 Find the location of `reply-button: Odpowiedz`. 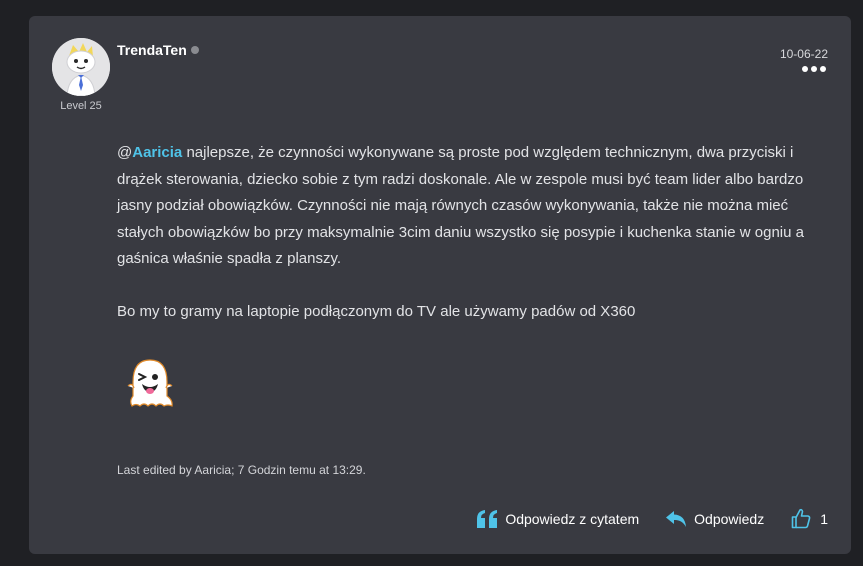

reply-button: Odpowiedz is located at coordinates (714, 519).